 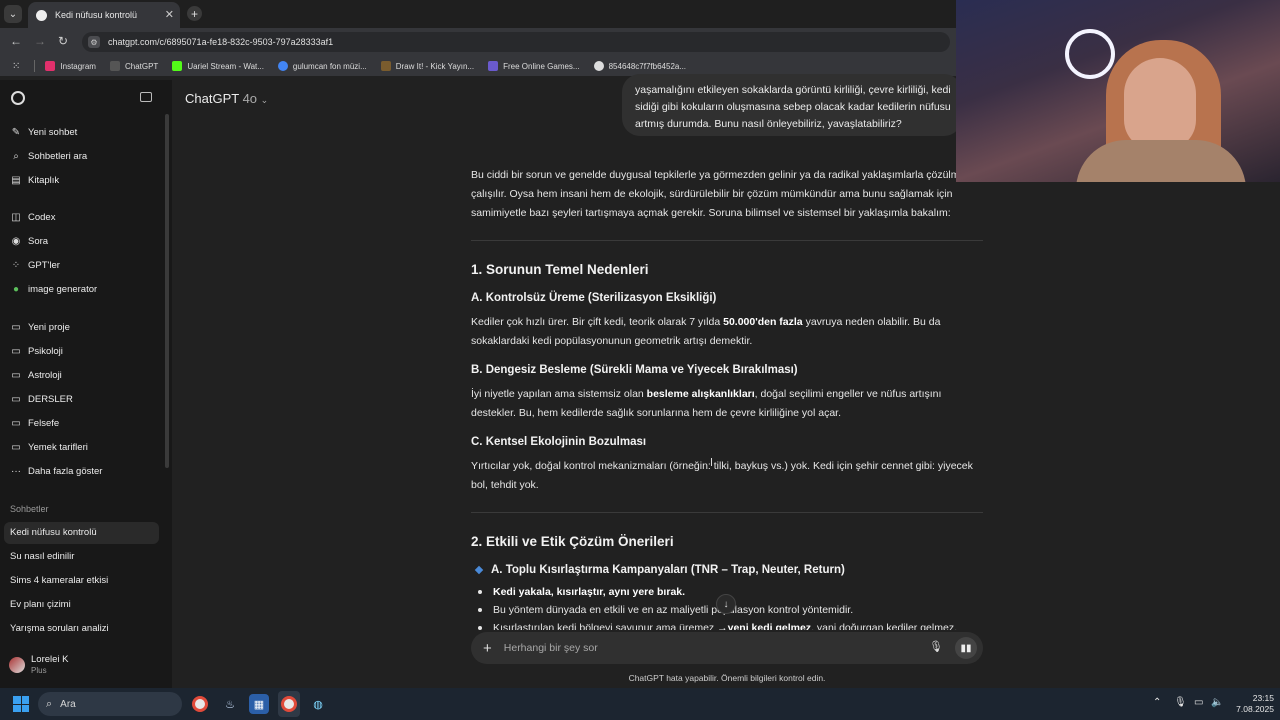 I want to click on chat-item: Su nasıl edinilir, so click(x=42, y=556).